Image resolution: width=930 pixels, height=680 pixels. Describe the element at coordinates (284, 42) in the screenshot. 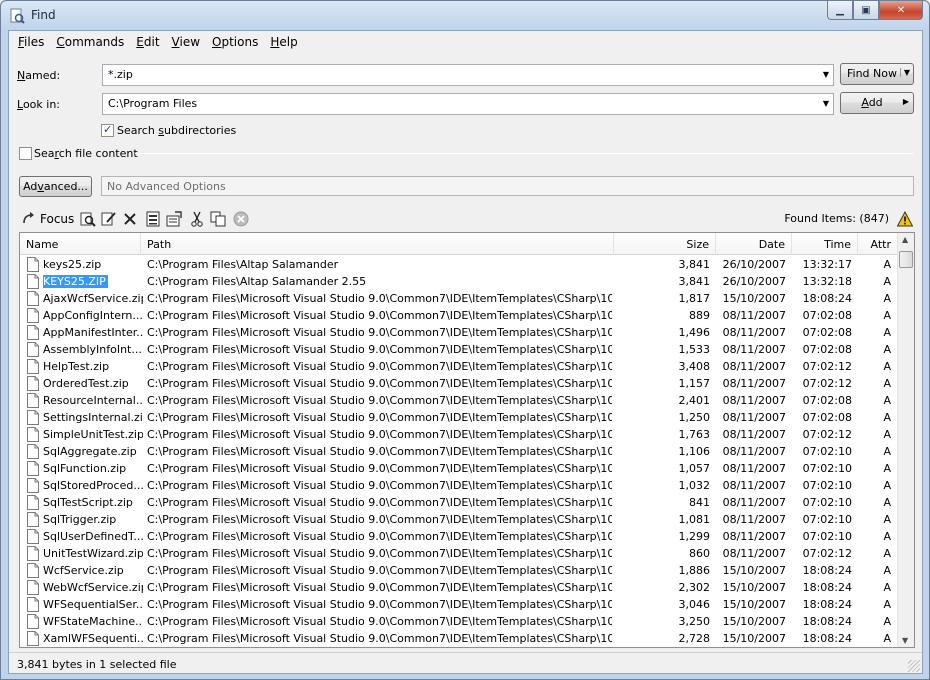

I see `menu-help: Help` at that location.